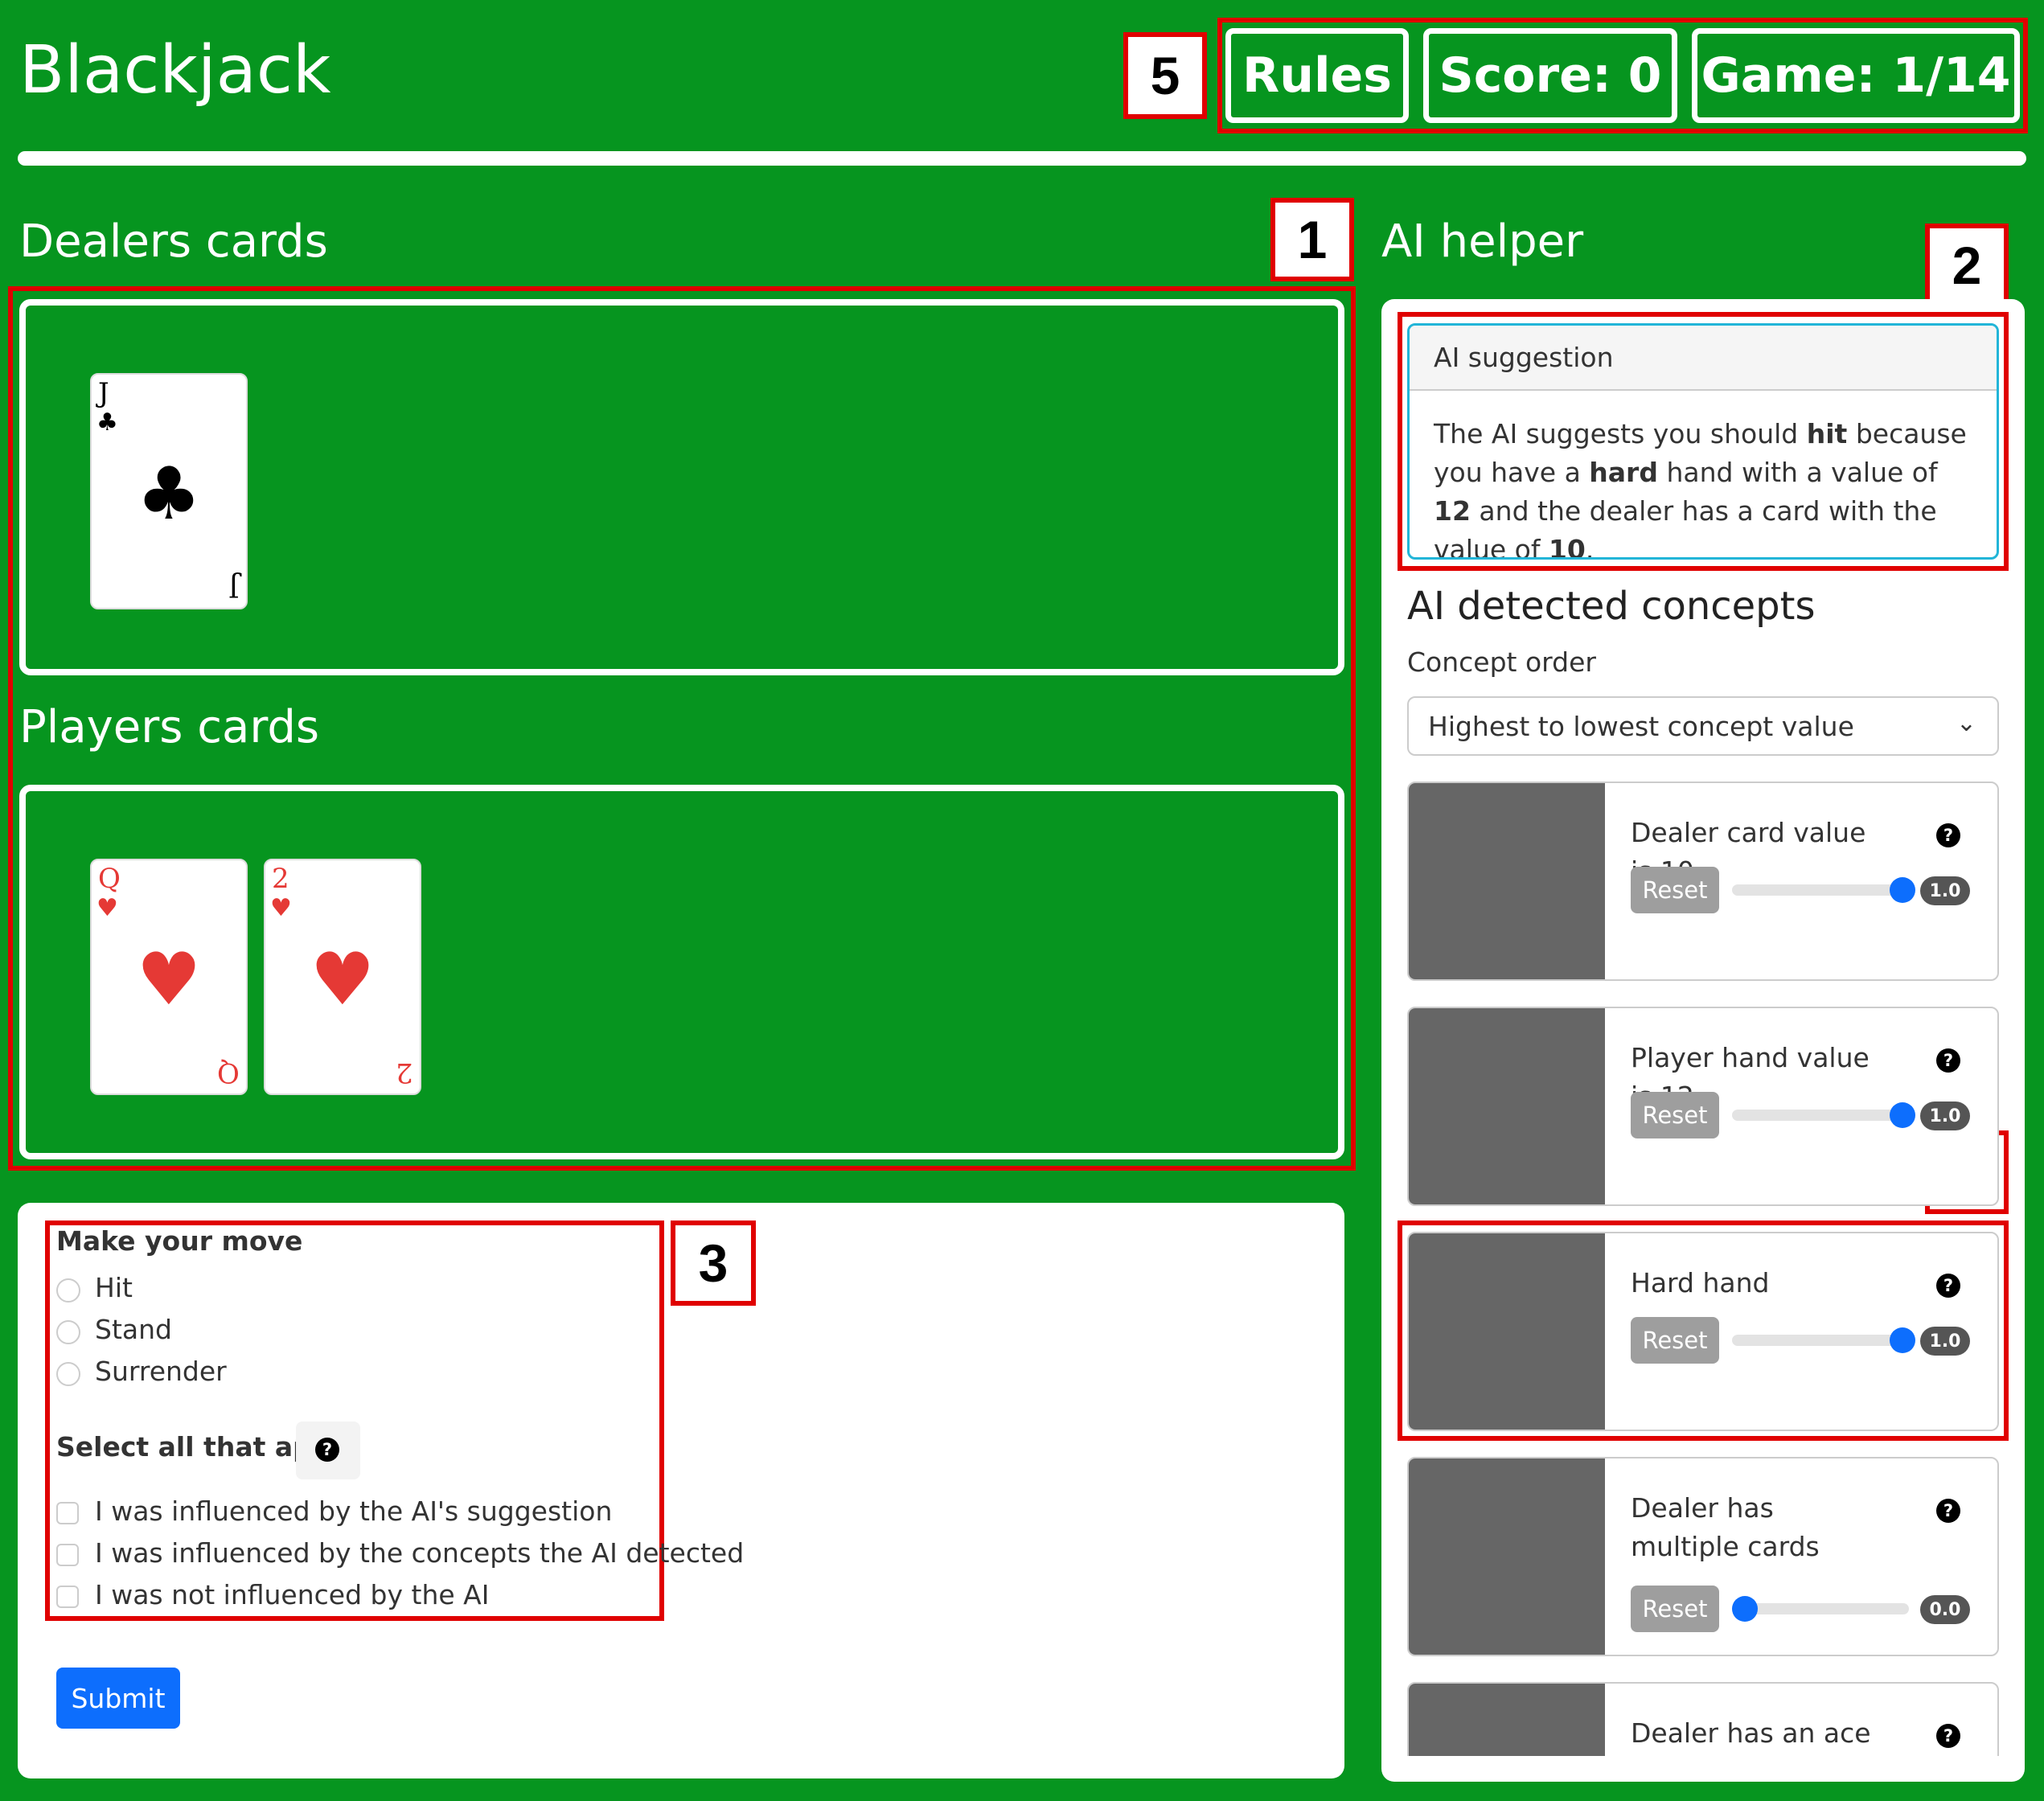  What do you see at coordinates (133, 1329) in the screenshot?
I see `radio-stand-label: Stand` at bounding box center [133, 1329].